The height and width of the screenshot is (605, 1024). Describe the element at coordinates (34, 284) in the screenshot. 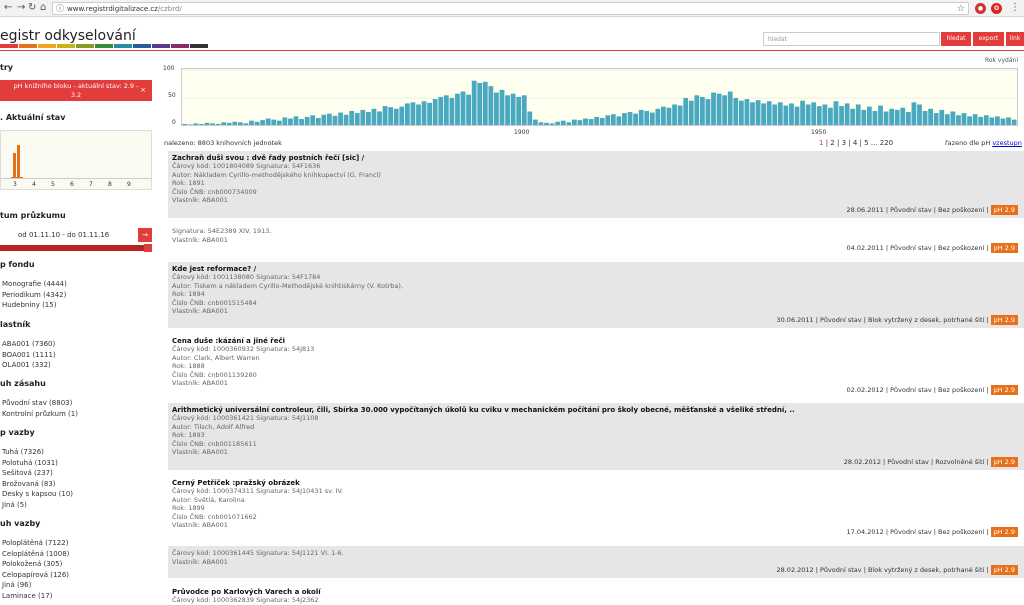

I see `facet-item: Monografie (4444)` at that location.